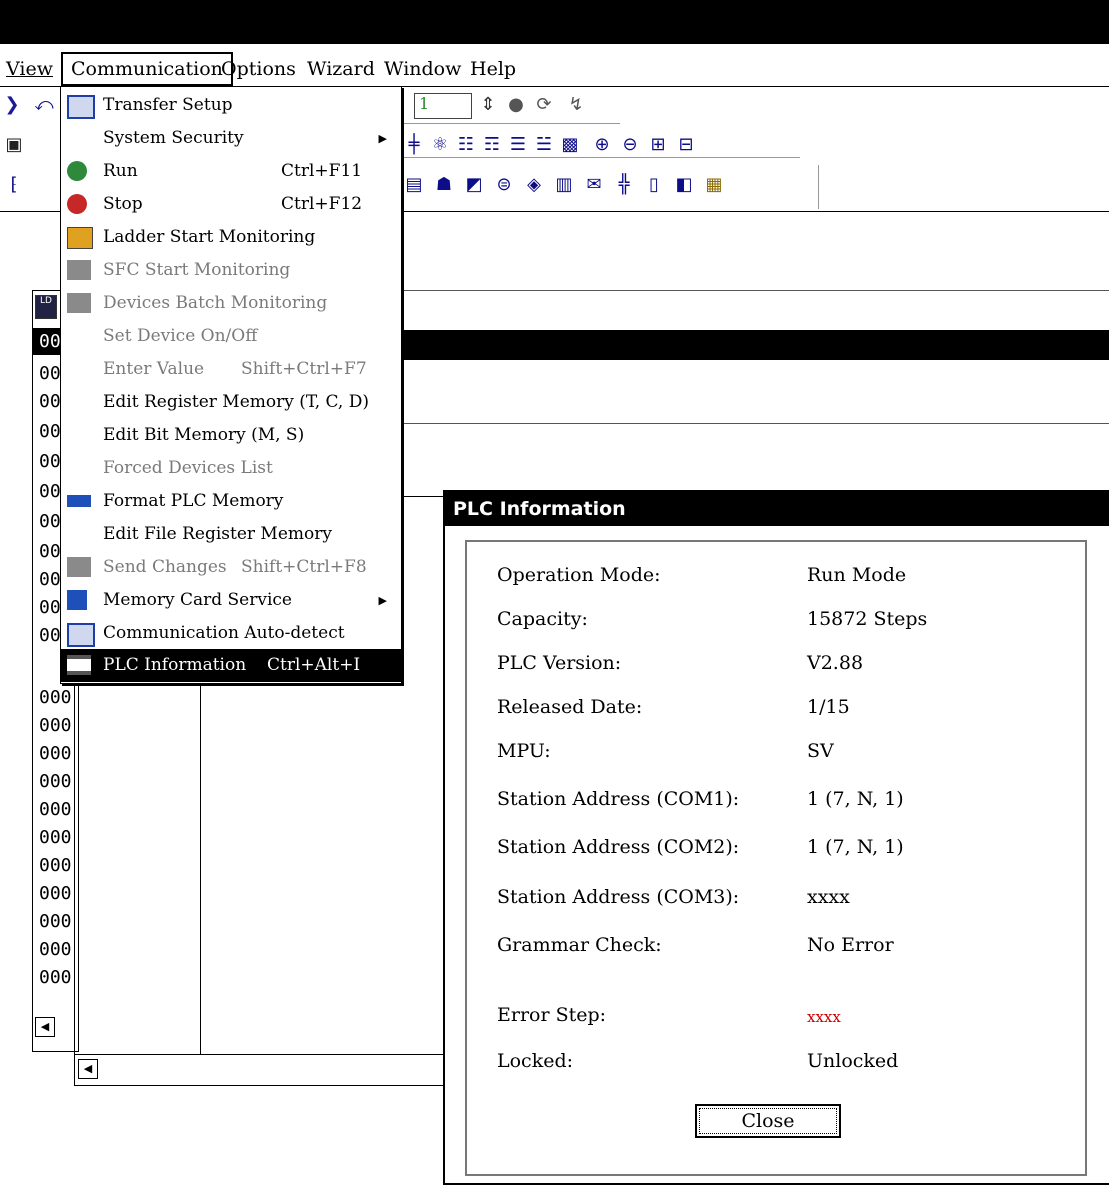  What do you see at coordinates (768, 1121) in the screenshot?
I see `close-button: Close` at bounding box center [768, 1121].